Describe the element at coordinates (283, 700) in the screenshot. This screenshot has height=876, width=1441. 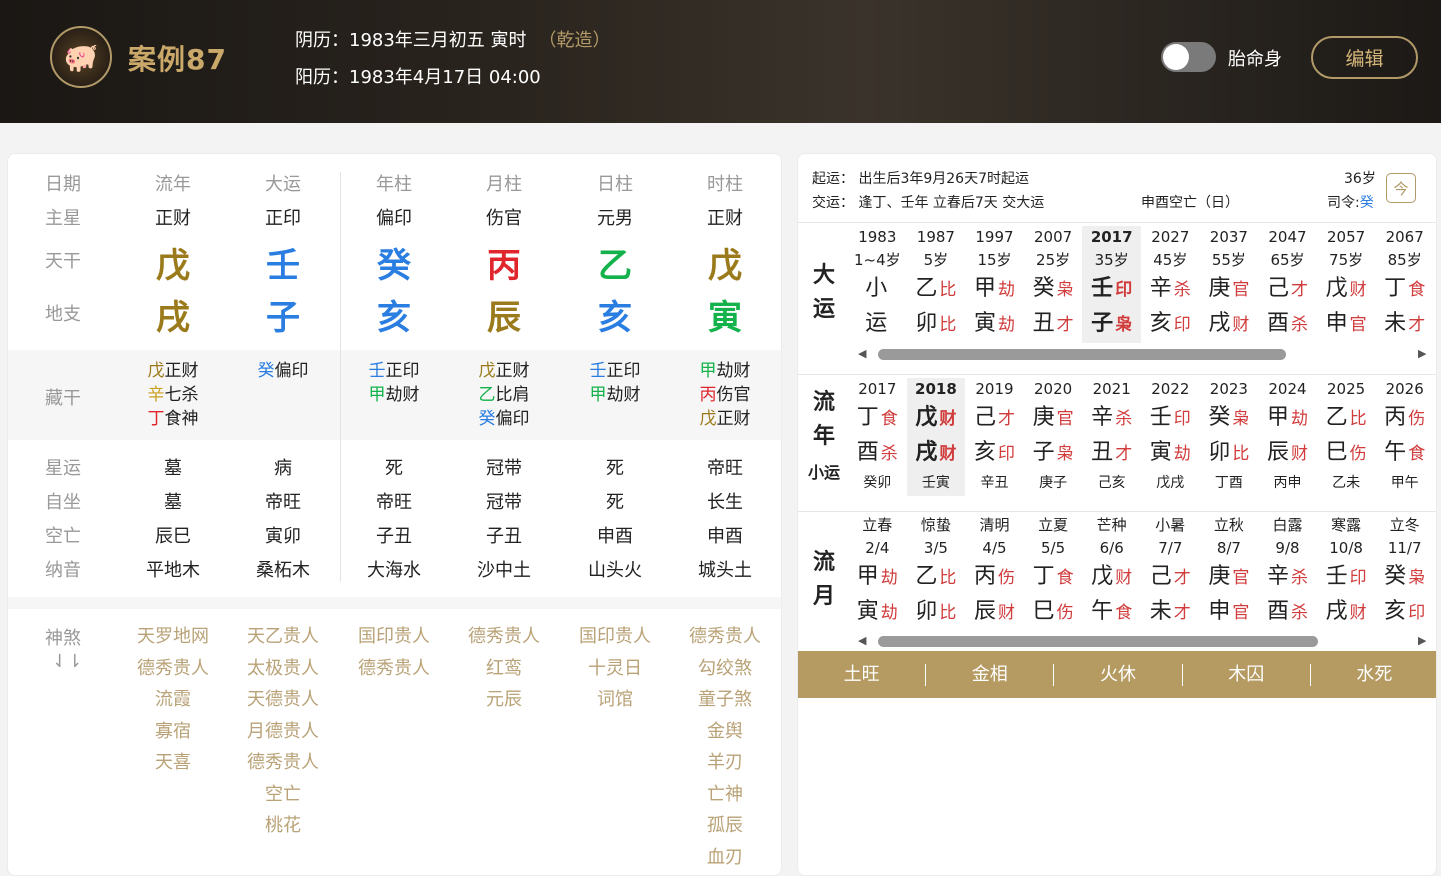
I see `shensha-item: 天德贵人` at that location.